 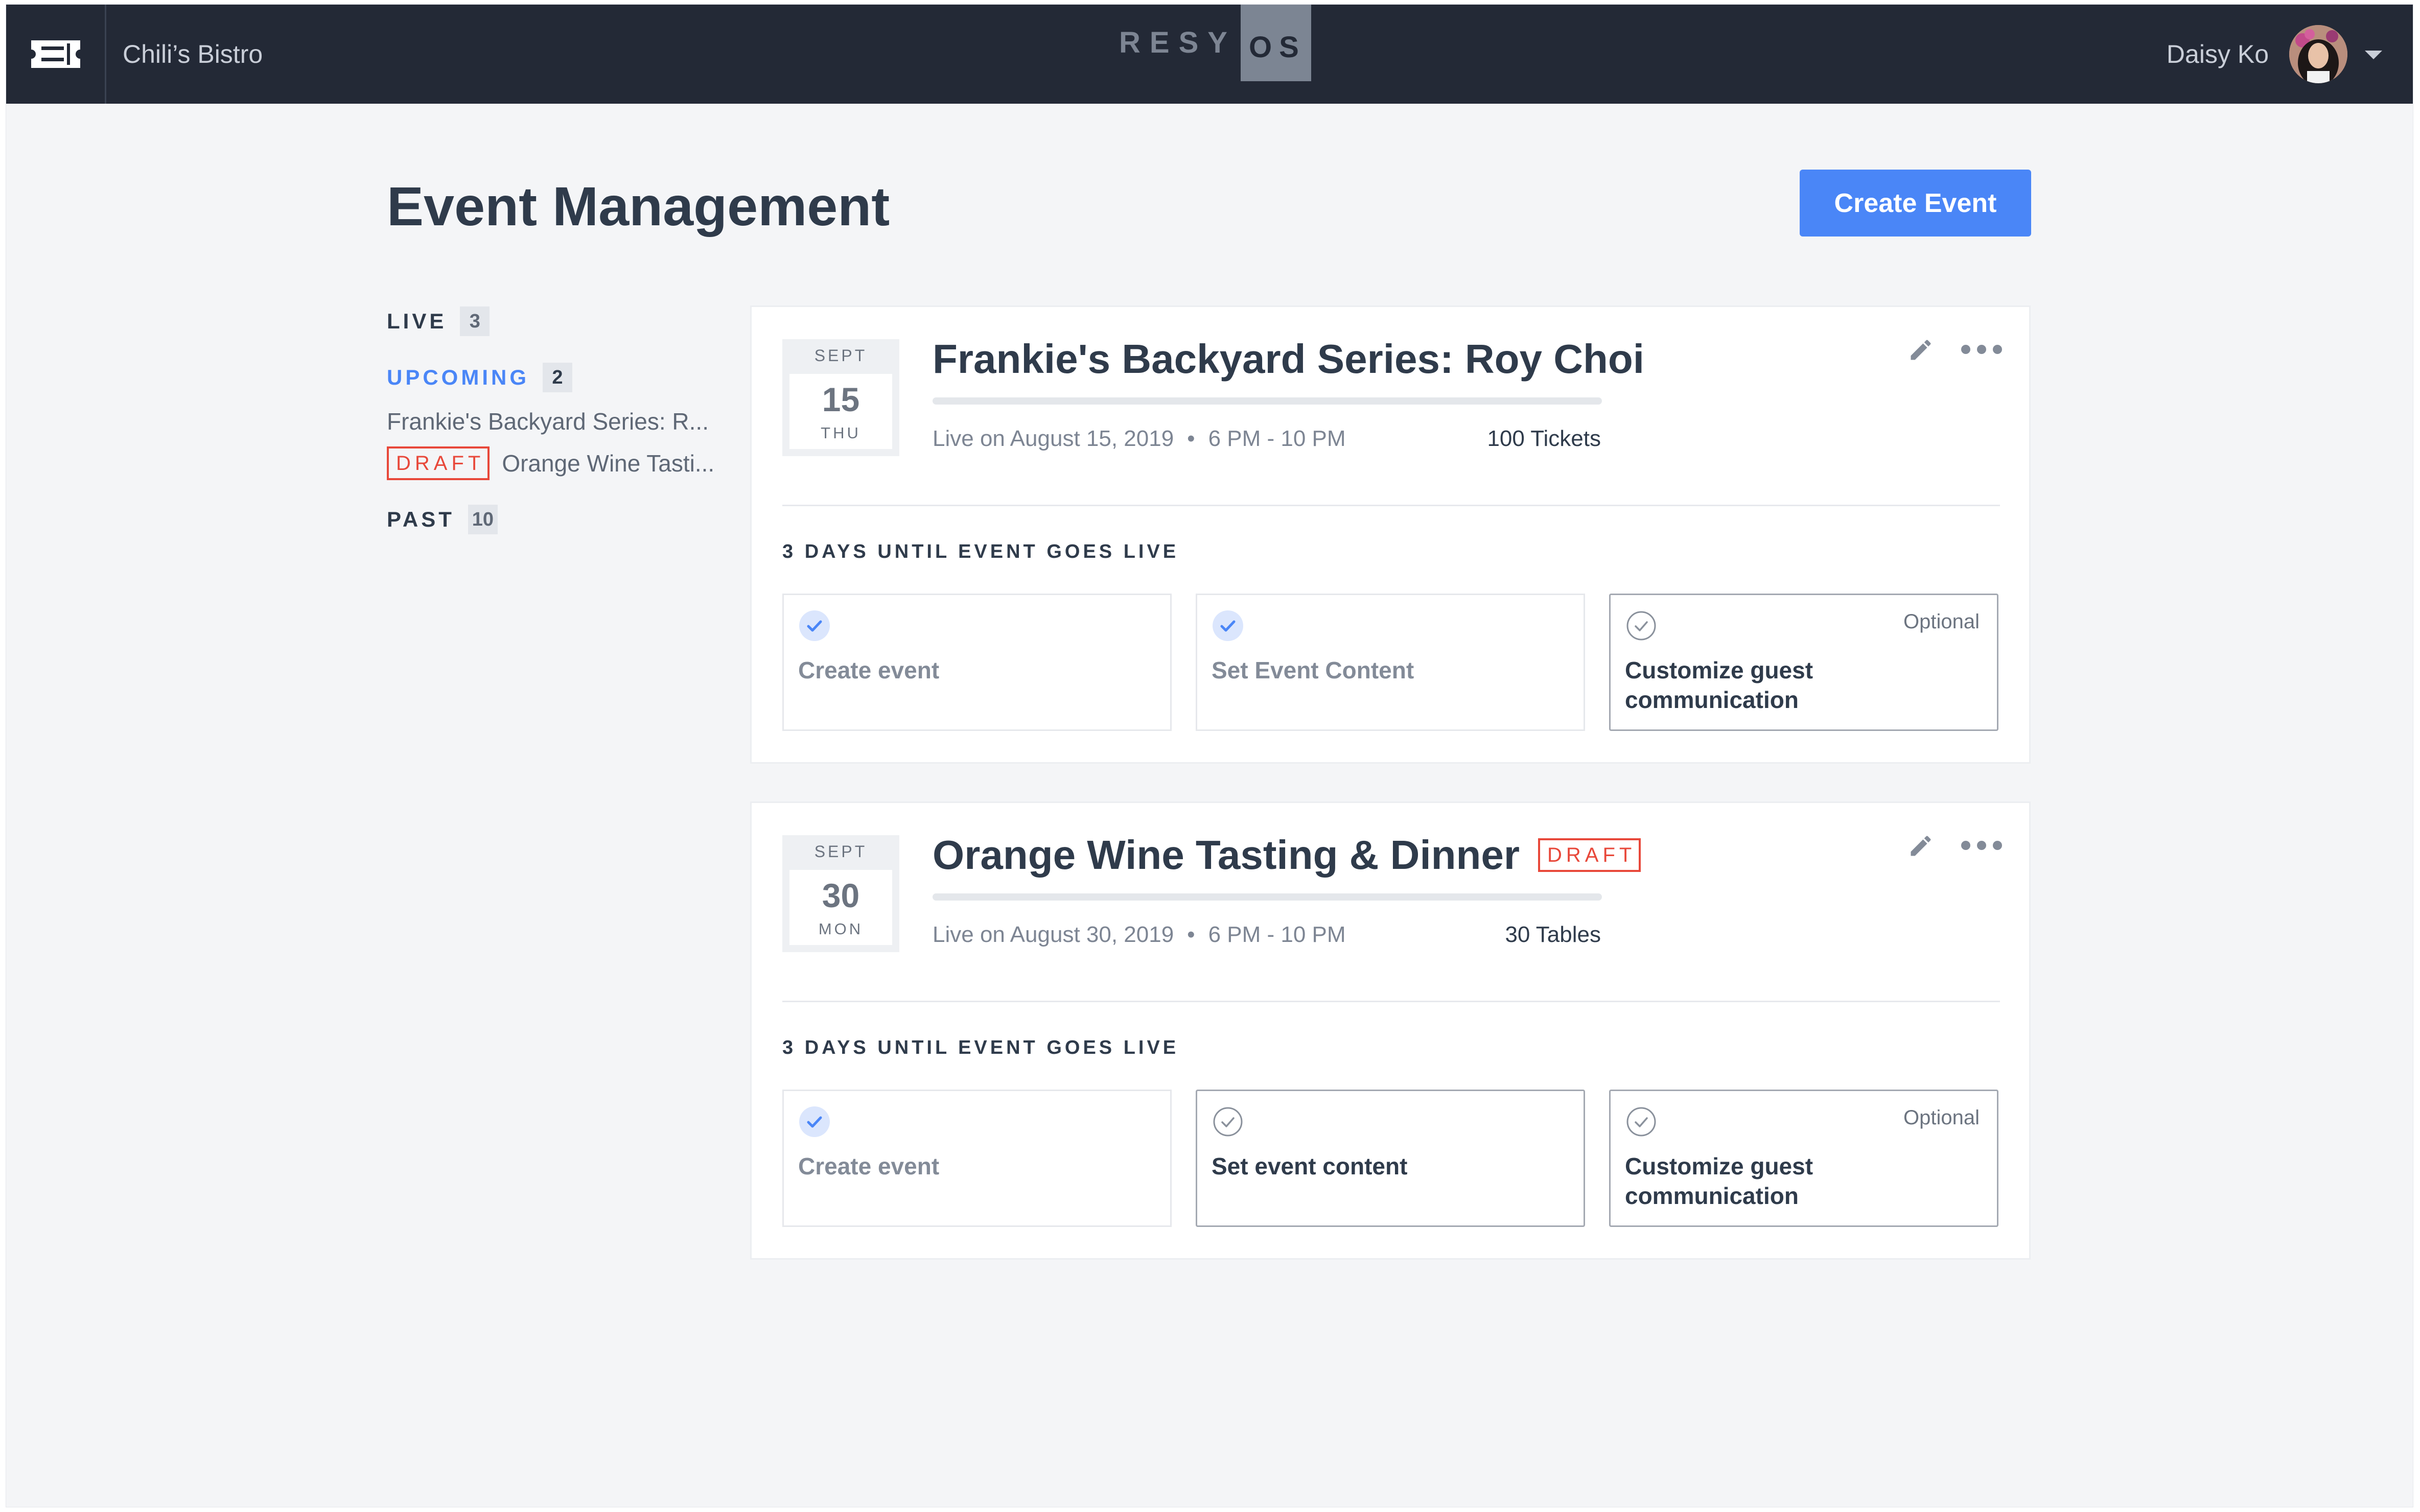 What do you see at coordinates (421, 519) in the screenshot?
I see `sidebar-item-label: PAST` at bounding box center [421, 519].